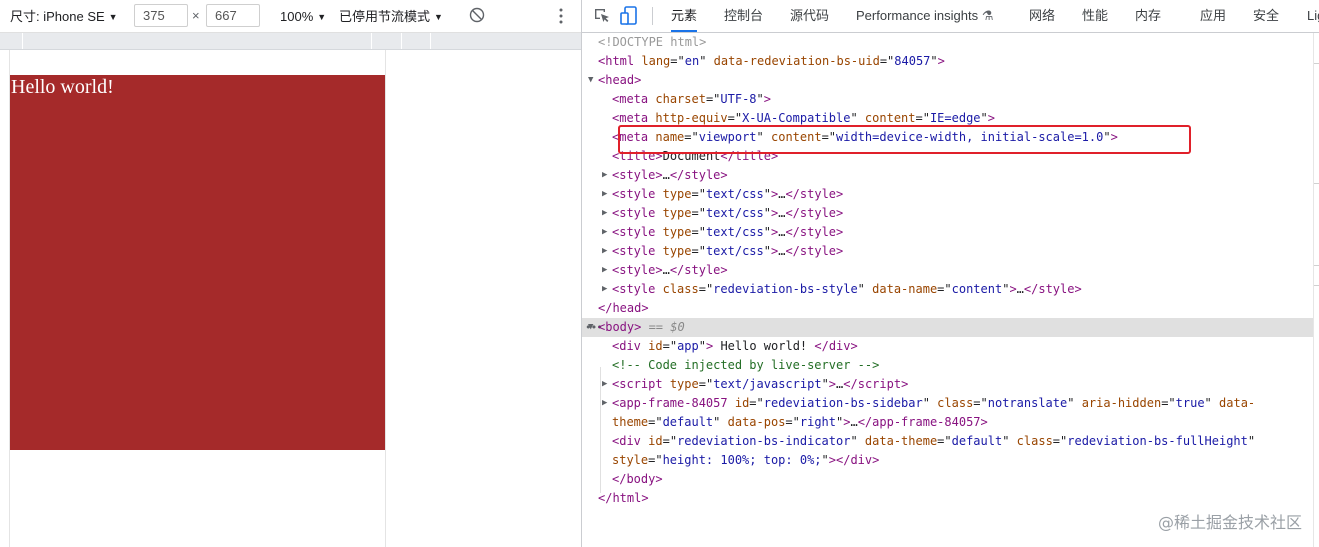 The height and width of the screenshot is (547, 1319). I want to click on watermark: @稀土掘金技术社区, so click(1229, 522).